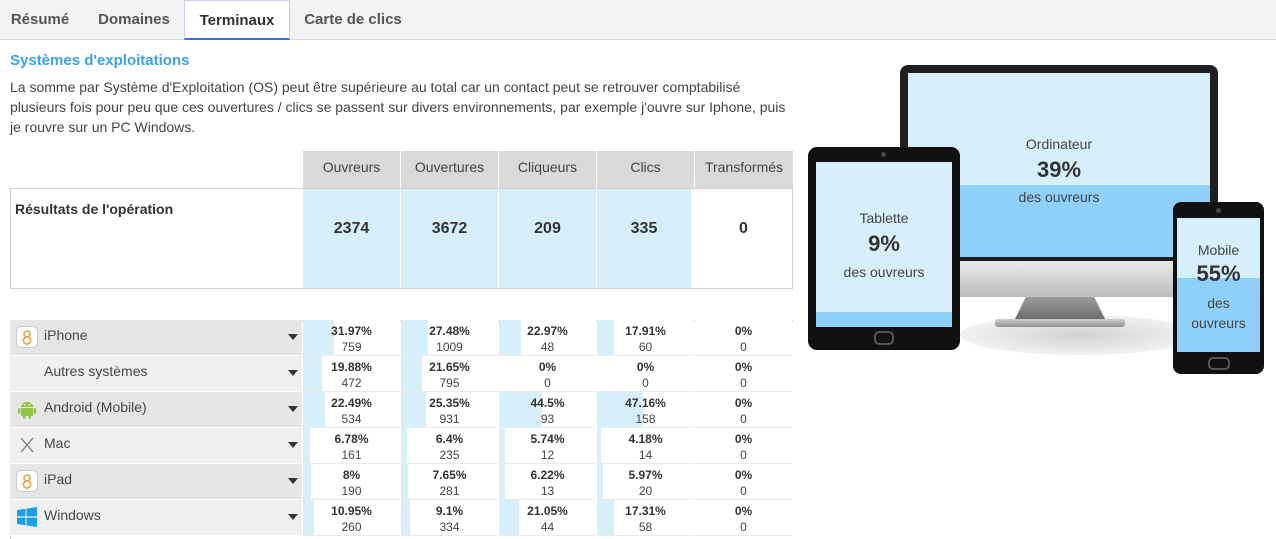 This screenshot has height=539, width=1276. What do you see at coordinates (883, 154) in the screenshot?
I see `tablet-camera` at bounding box center [883, 154].